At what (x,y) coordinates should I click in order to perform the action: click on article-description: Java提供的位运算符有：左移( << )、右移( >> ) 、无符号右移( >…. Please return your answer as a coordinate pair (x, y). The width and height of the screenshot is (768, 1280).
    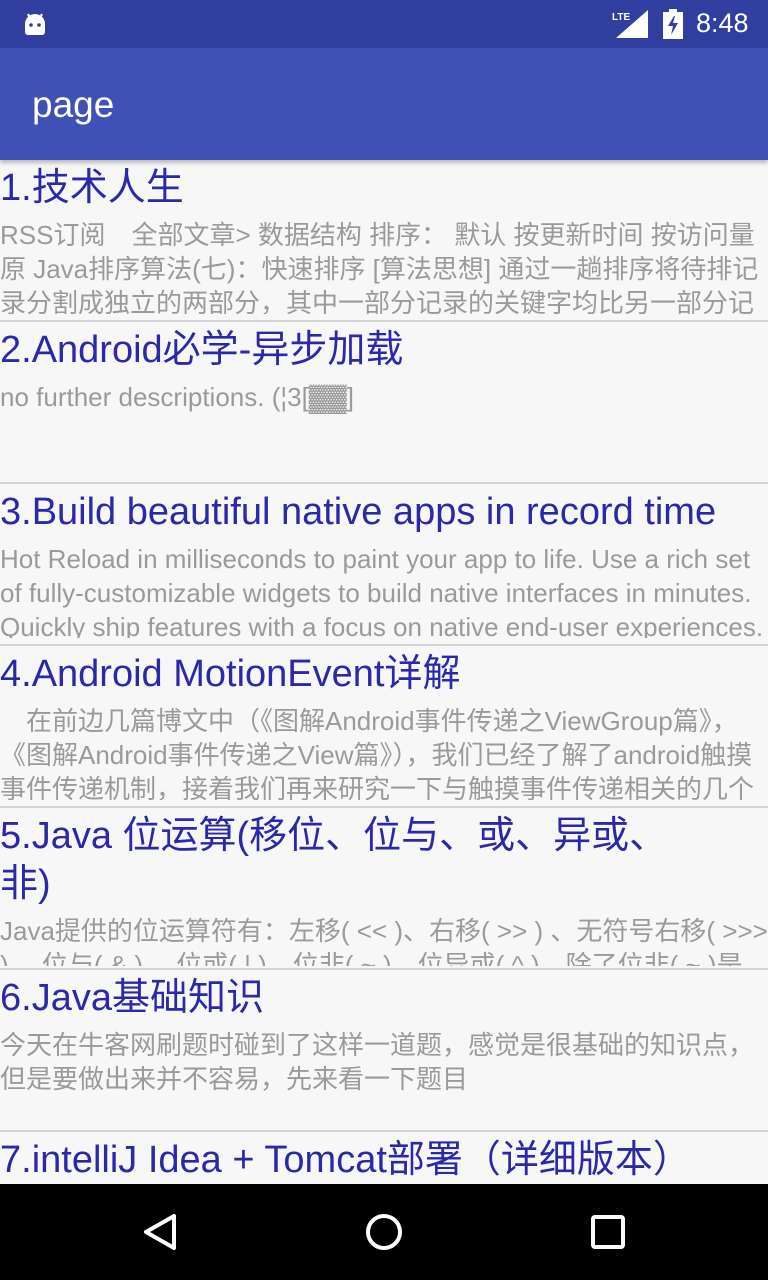
    Looking at the image, I should click on (384, 941).